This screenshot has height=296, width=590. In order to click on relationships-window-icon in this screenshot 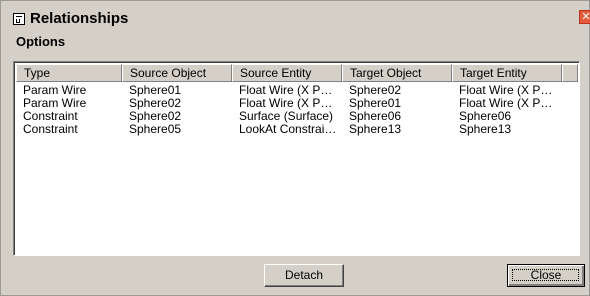, I will do `click(19, 19)`.